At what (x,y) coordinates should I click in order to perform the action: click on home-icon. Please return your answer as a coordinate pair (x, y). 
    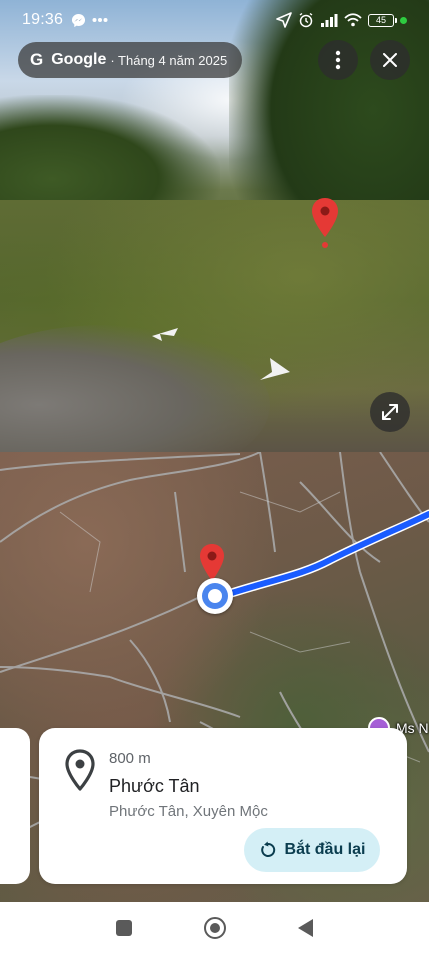
    Looking at the image, I should click on (215, 928).